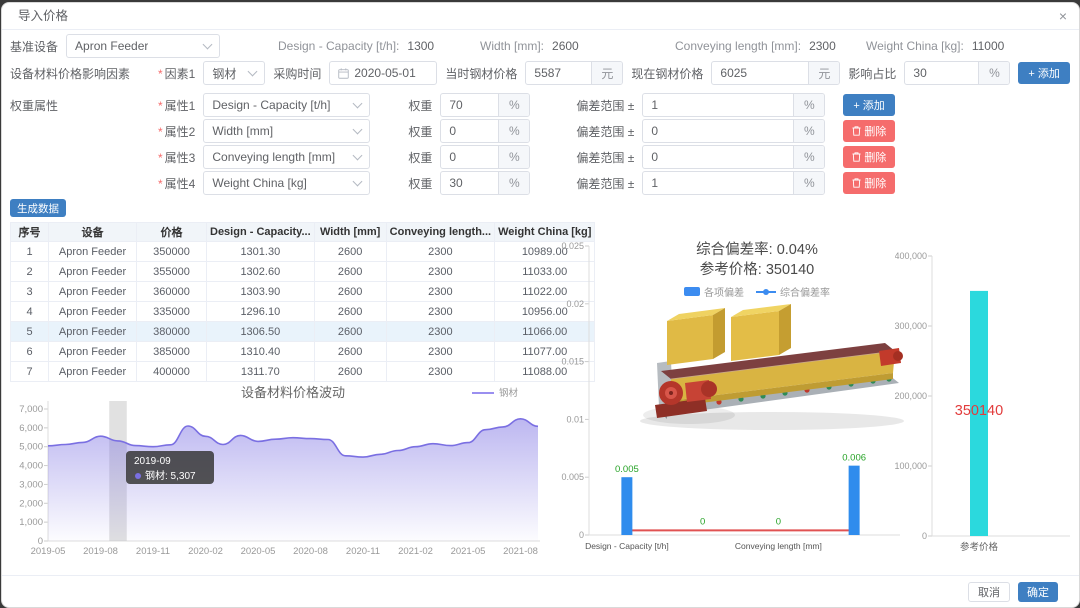 The width and height of the screenshot is (1080, 608). What do you see at coordinates (393, 73) in the screenshot?
I see `purchase-date-value` at bounding box center [393, 73].